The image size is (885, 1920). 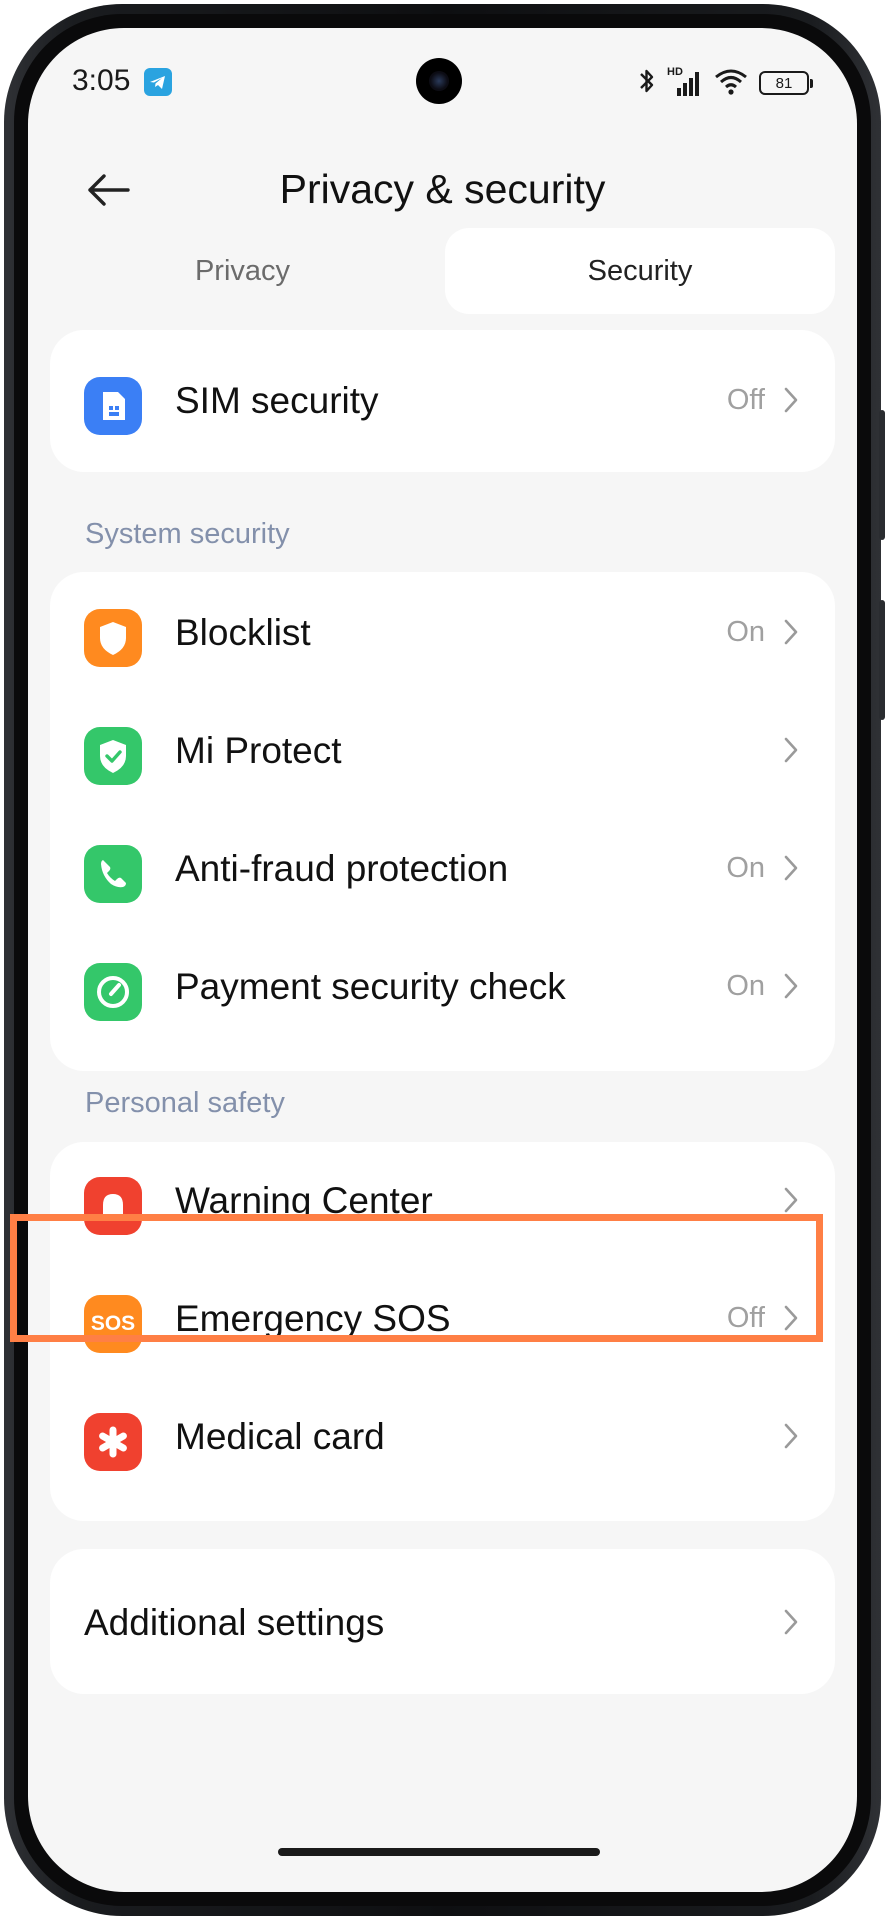 What do you see at coordinates (882, 660) in the screenshot?
I see `power-button` at bounding box center [882, 660].